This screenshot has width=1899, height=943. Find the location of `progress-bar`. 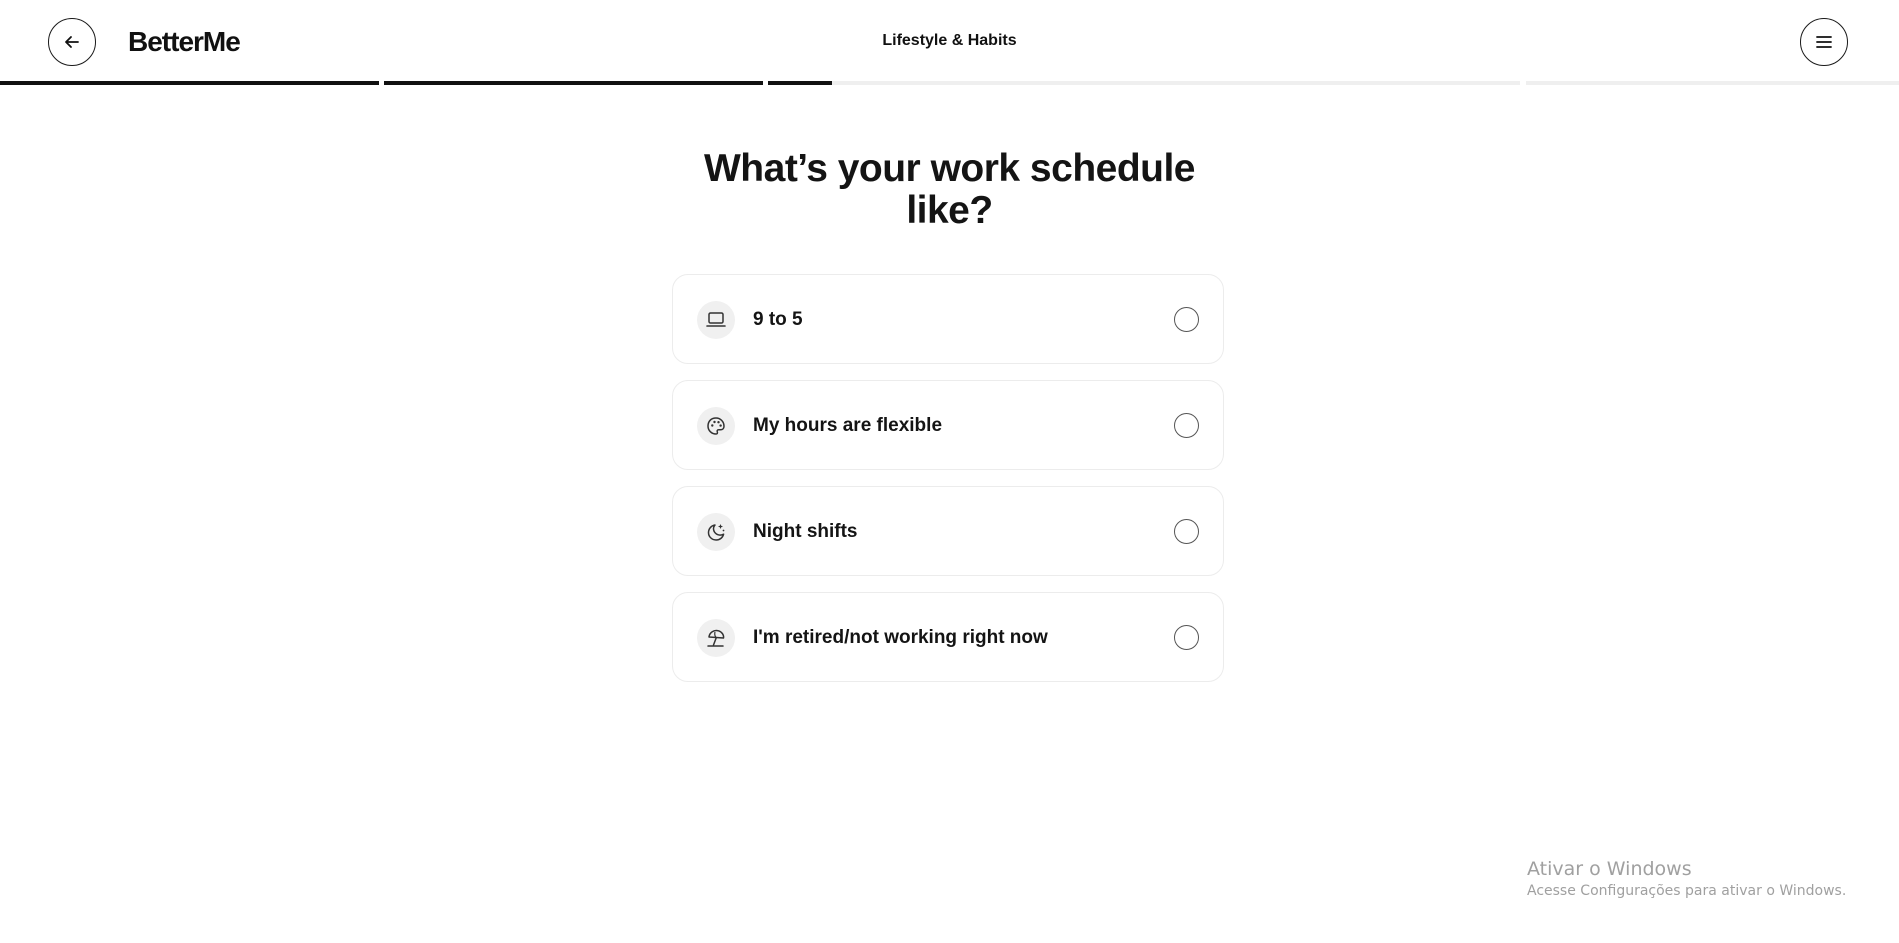

progress-bar is located at coordinates (949, 83).